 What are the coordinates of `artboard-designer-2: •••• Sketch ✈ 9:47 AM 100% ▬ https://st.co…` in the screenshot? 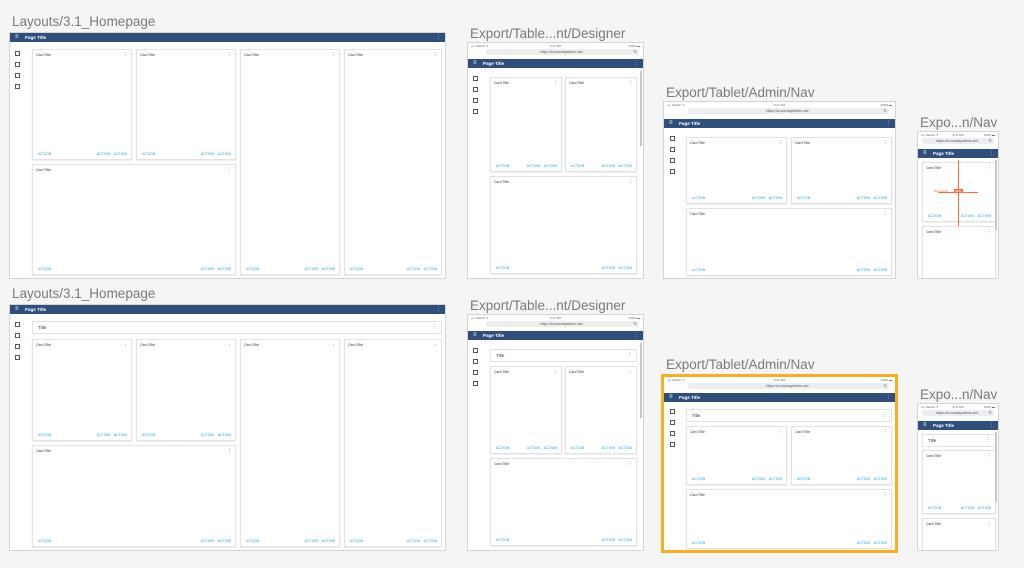 It's located at (555, 432).